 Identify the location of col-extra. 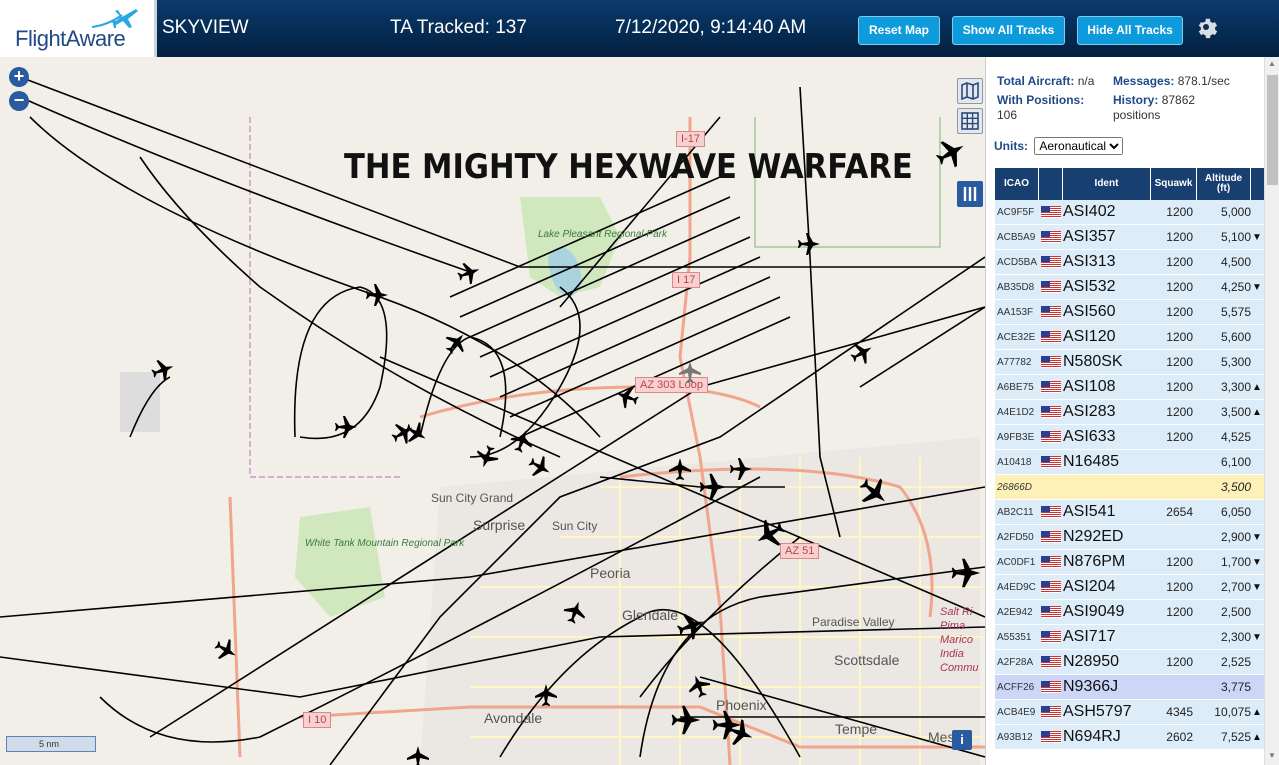
(1257, 184).